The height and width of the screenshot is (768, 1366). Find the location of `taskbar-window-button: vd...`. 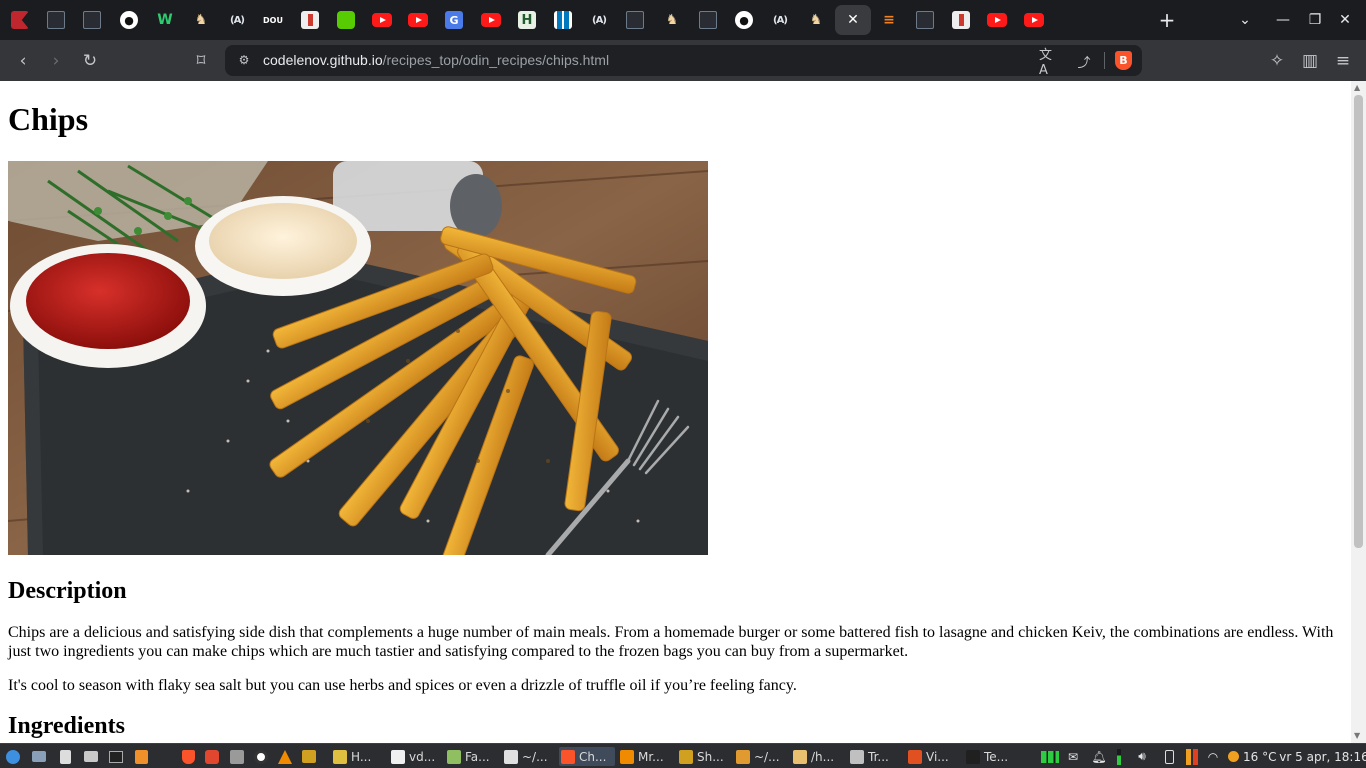

taskbar-window-button: vd... is located at coordinates (415, 756).